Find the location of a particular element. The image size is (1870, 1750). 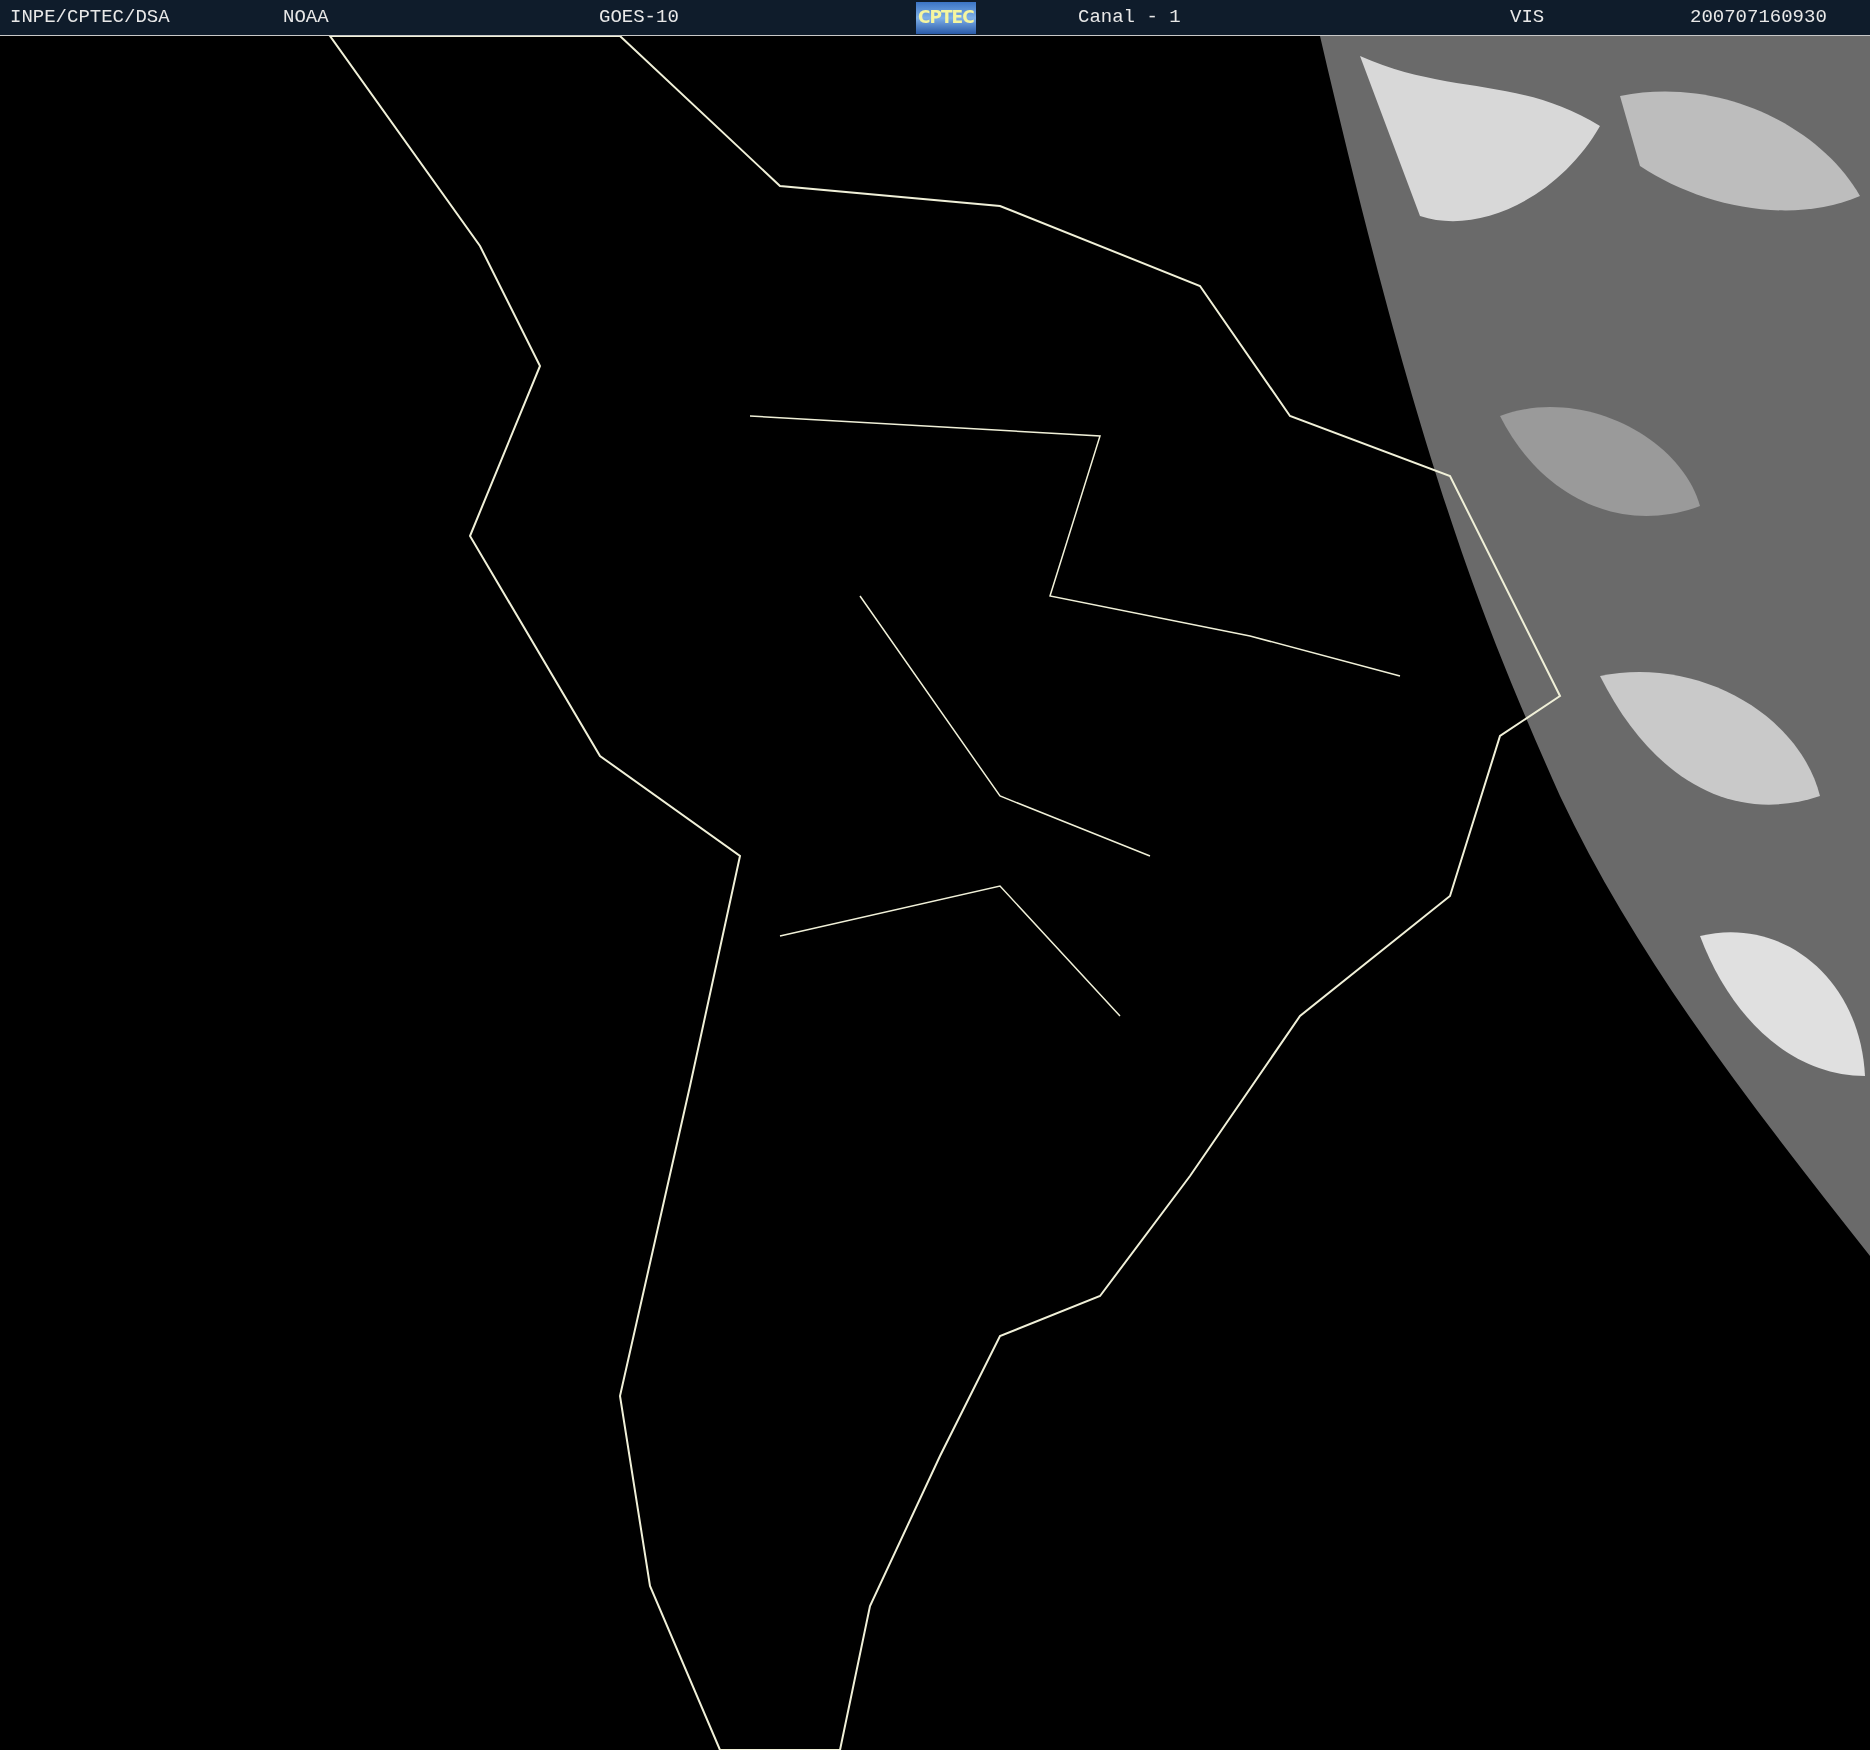

header-label: 200707160930 is located at coordinates (1758, 18).